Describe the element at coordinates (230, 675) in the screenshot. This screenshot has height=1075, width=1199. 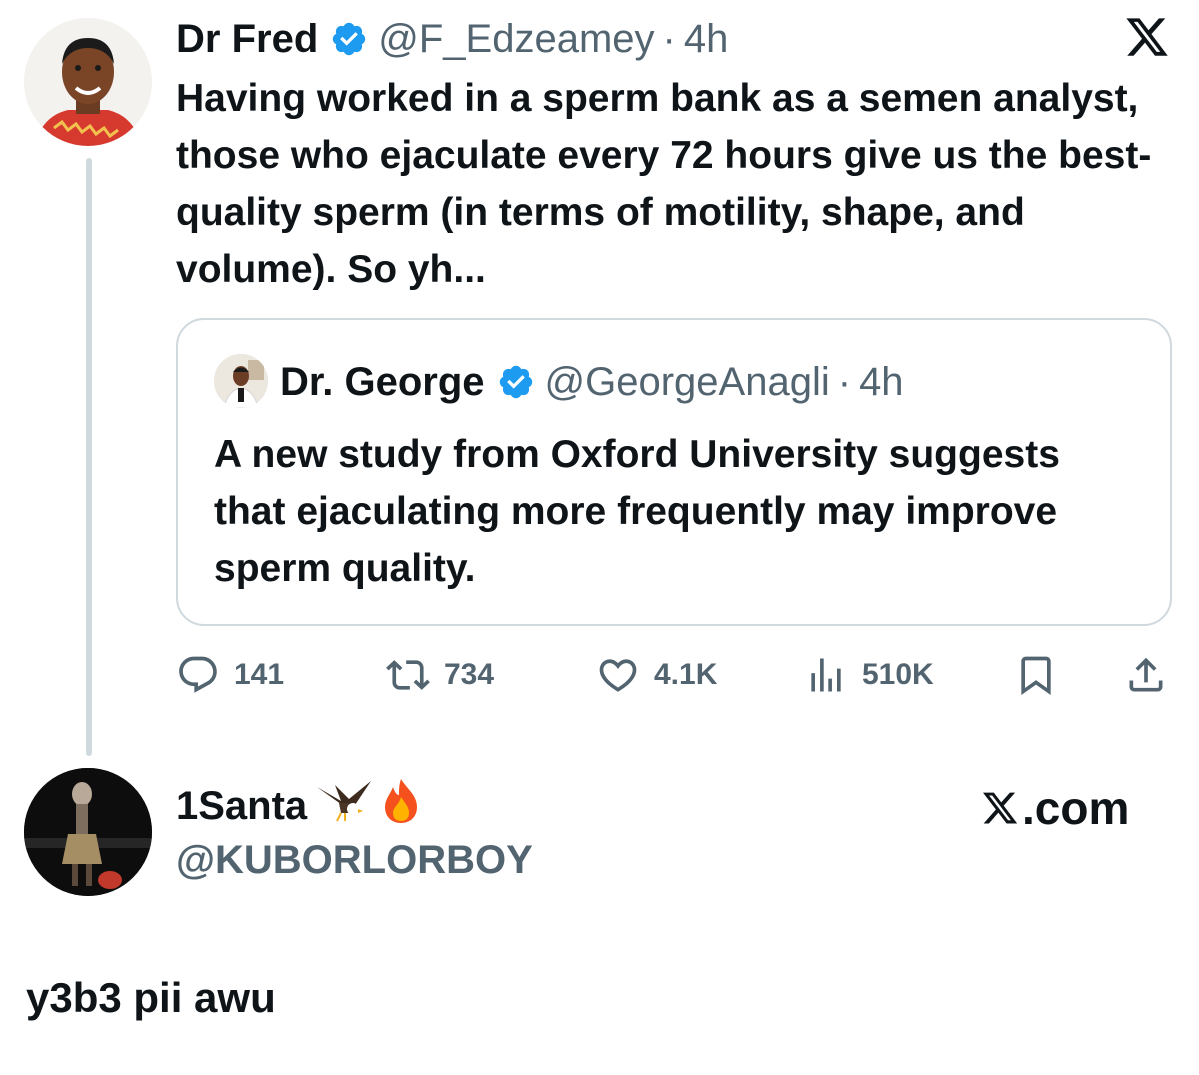
I see `reply-button: 141` at that location.